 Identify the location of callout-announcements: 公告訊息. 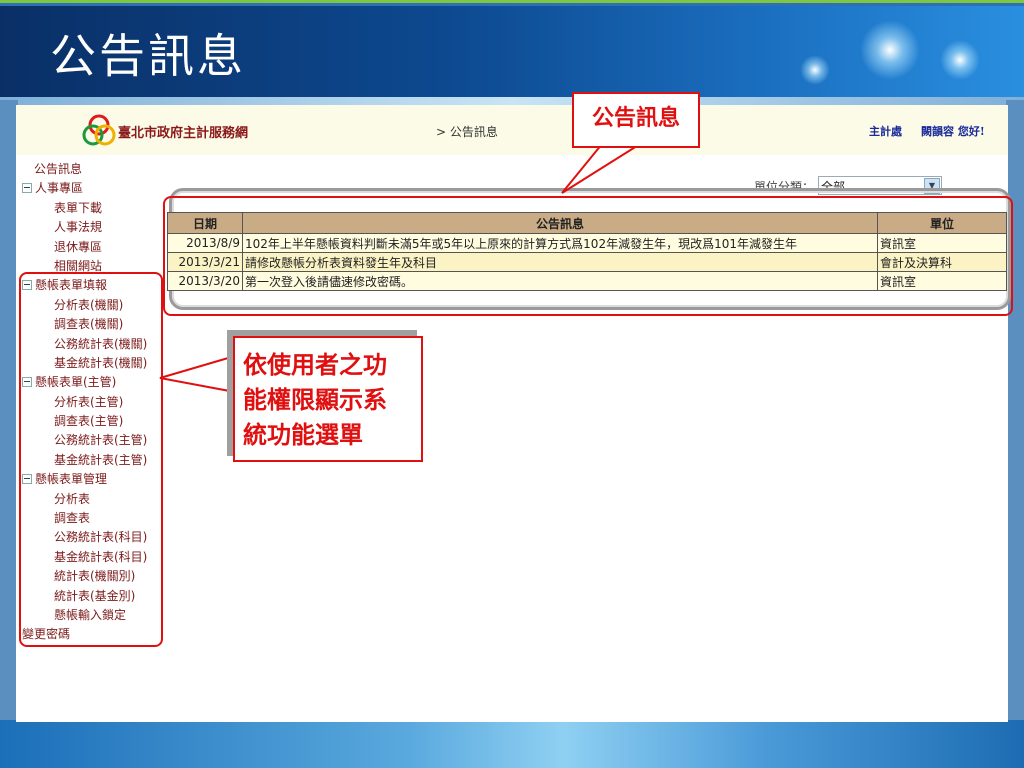
(636, 120).